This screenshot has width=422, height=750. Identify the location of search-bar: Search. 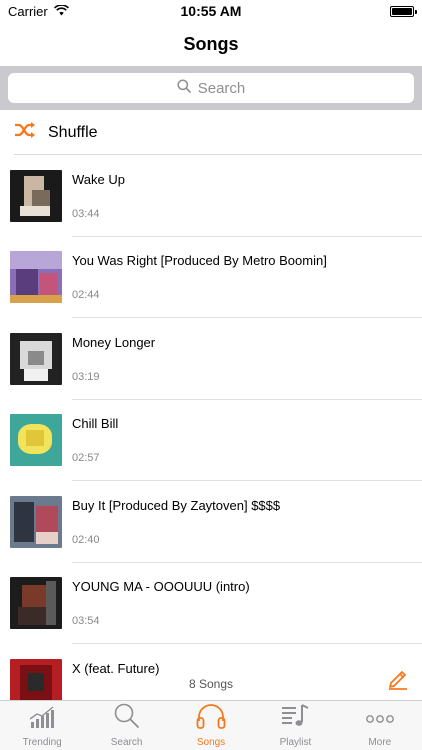
(211, 88).